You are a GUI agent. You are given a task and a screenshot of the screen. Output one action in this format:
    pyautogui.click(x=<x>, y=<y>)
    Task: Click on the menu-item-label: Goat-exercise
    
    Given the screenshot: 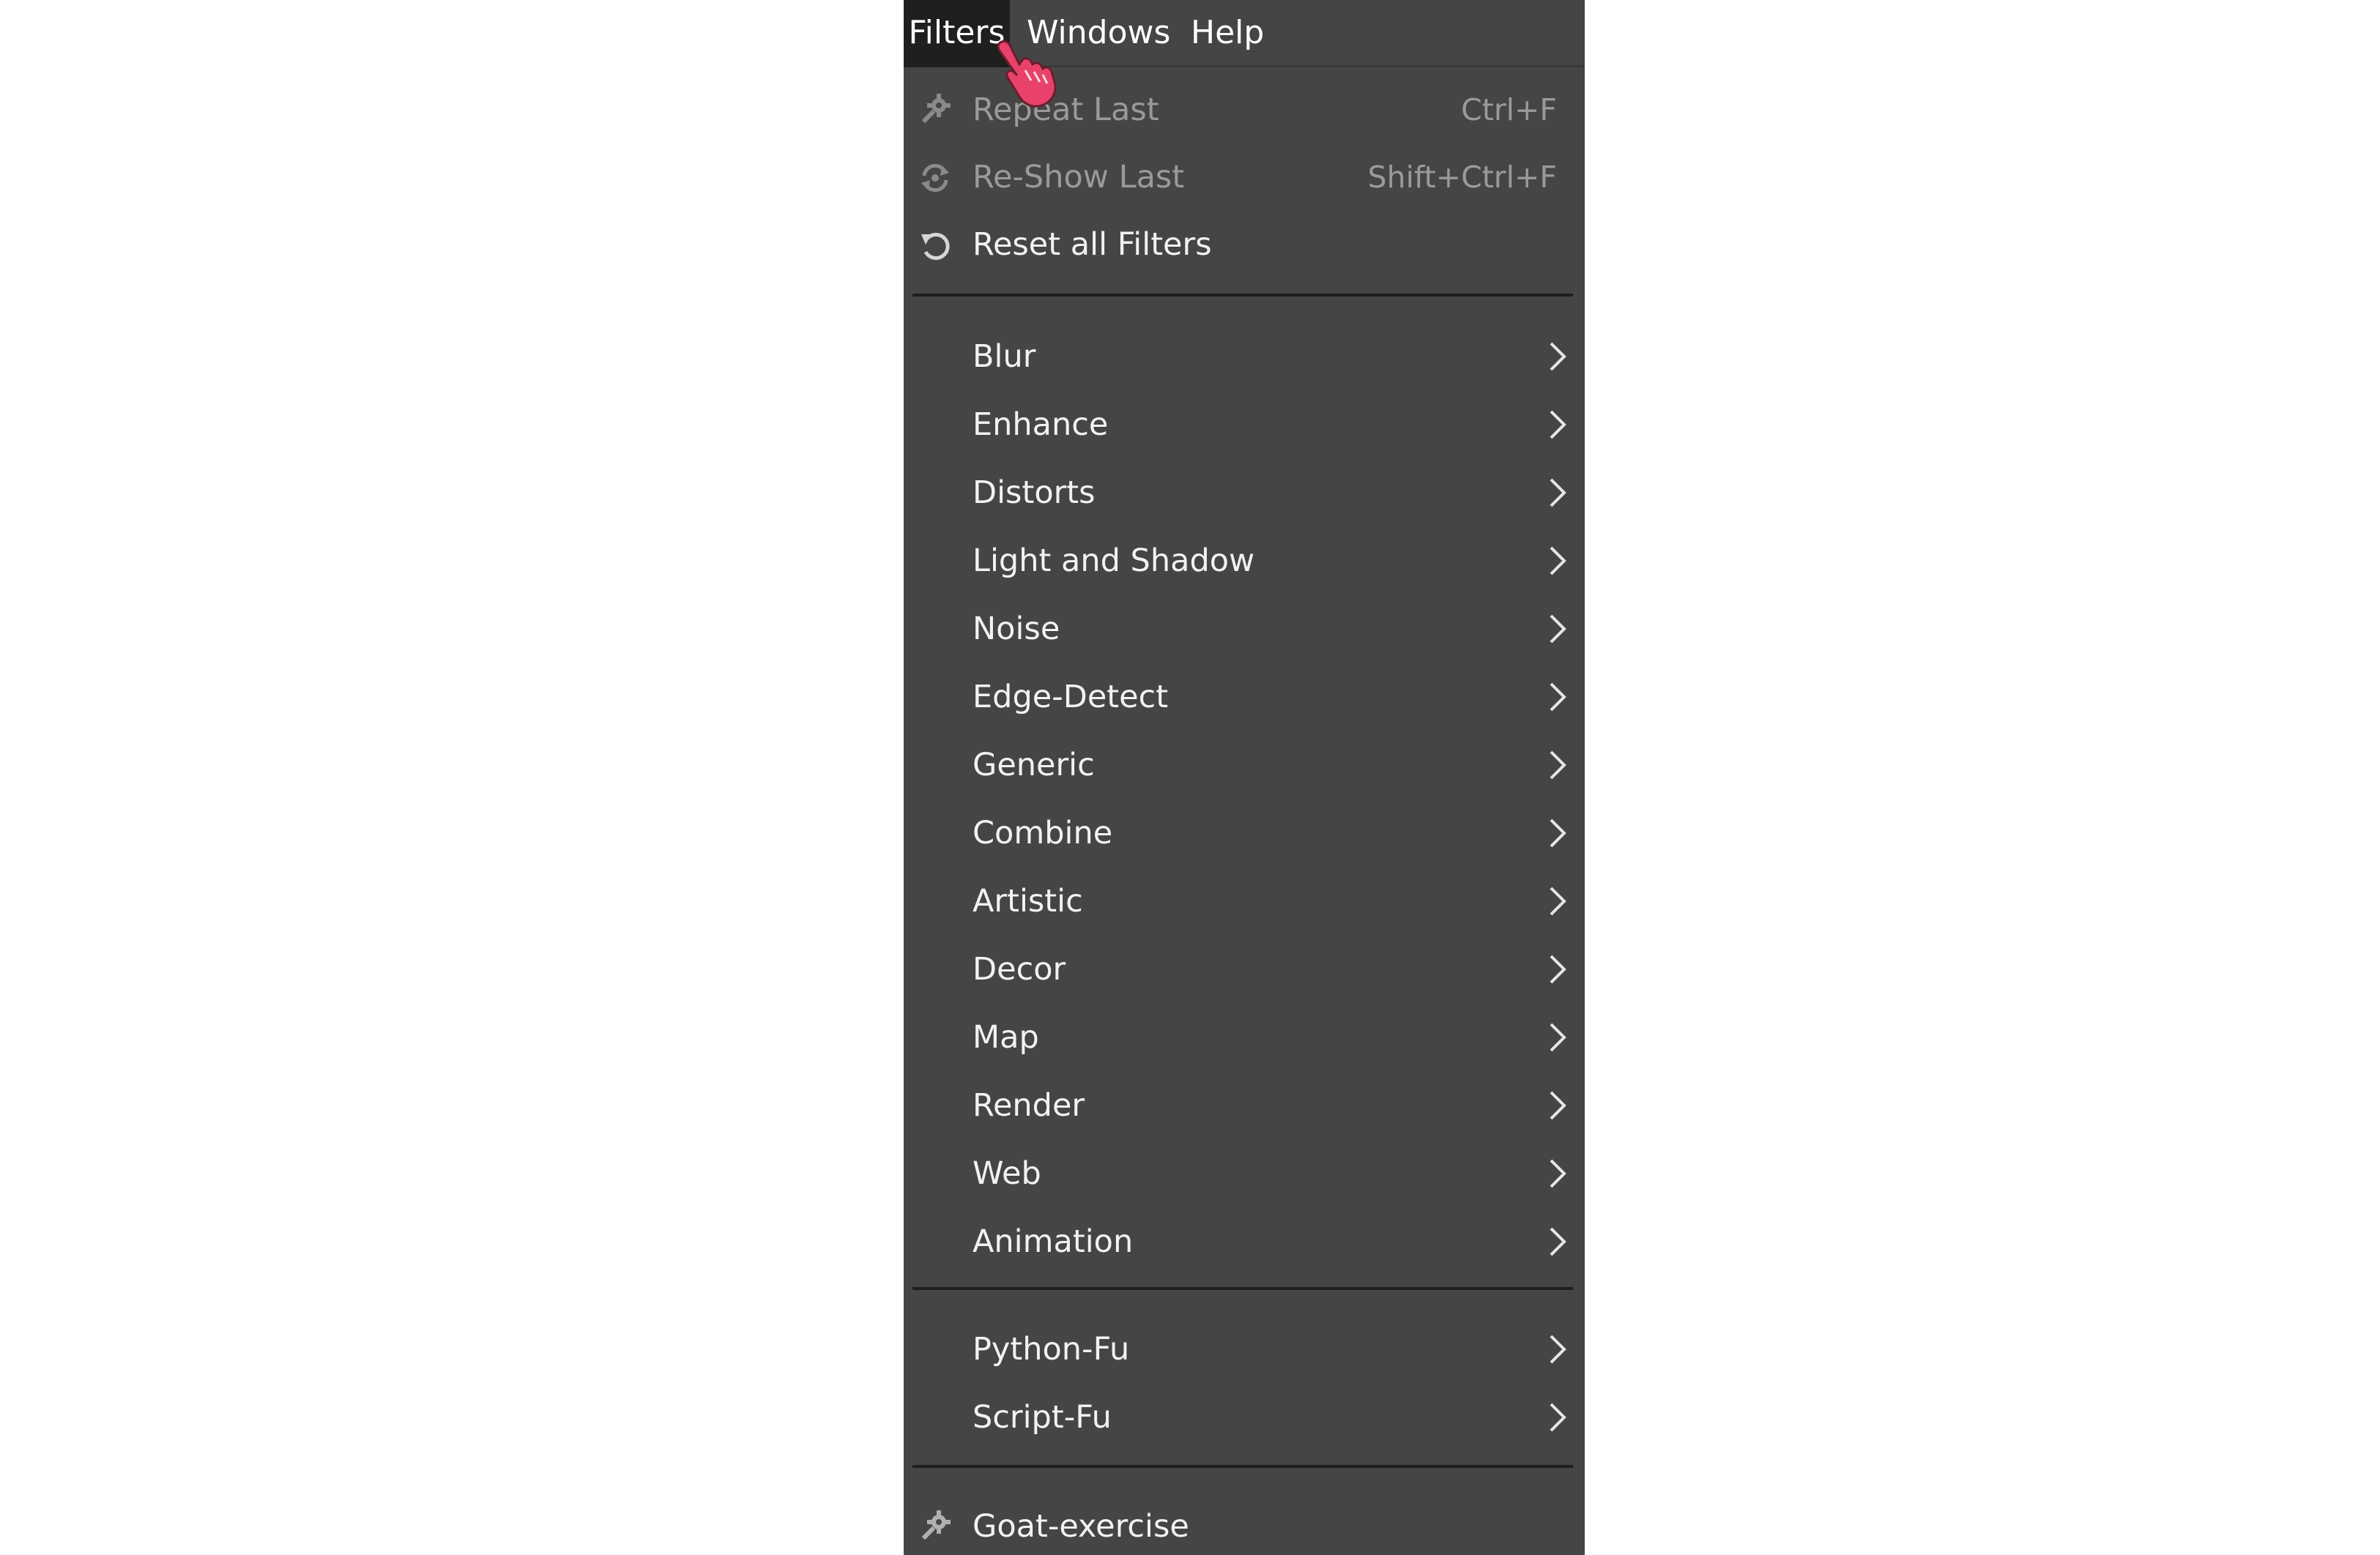 What is the action you would take?
    pyautogui.click(x=1081, y=1526)
    